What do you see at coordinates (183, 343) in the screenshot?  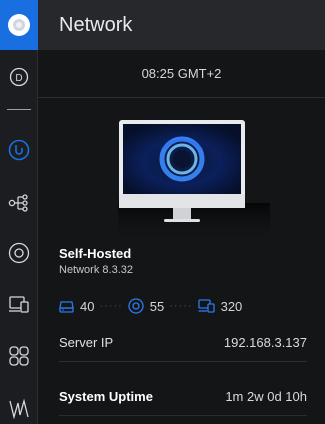 I see `server-ip-row: Server IP 192.168.3.137` at bounding box center [183, 343].